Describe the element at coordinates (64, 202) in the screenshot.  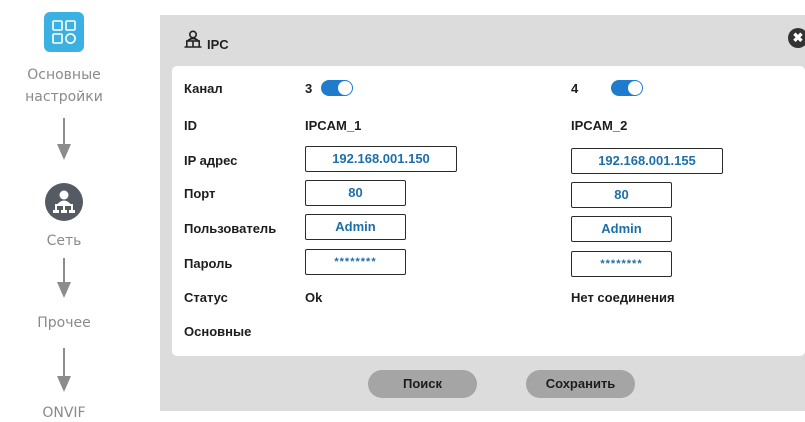
I see `network-icon` at that location.